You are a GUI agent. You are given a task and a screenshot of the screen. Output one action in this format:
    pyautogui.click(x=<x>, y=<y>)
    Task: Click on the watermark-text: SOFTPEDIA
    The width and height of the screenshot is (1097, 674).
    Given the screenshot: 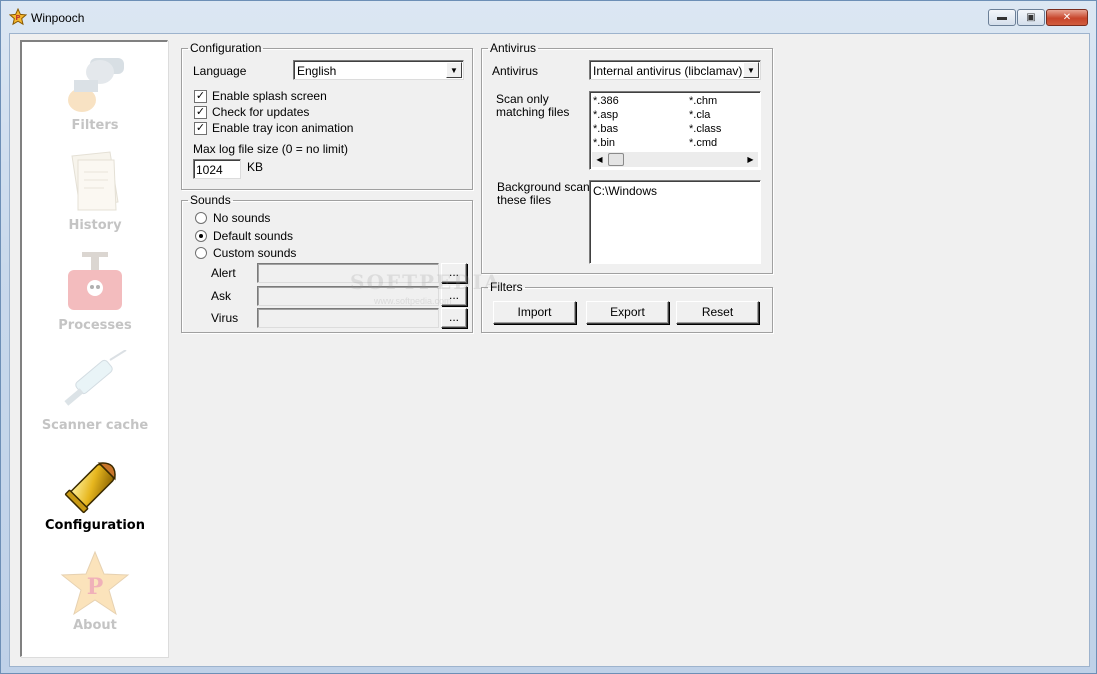 What is the action you would take?
    pyautogui.click(x=426, y=282)
    